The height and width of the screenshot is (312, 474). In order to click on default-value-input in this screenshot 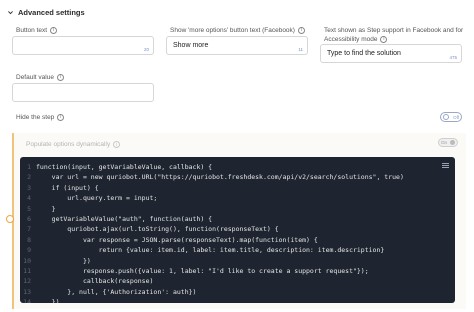, I will do `click(83, 92)`.